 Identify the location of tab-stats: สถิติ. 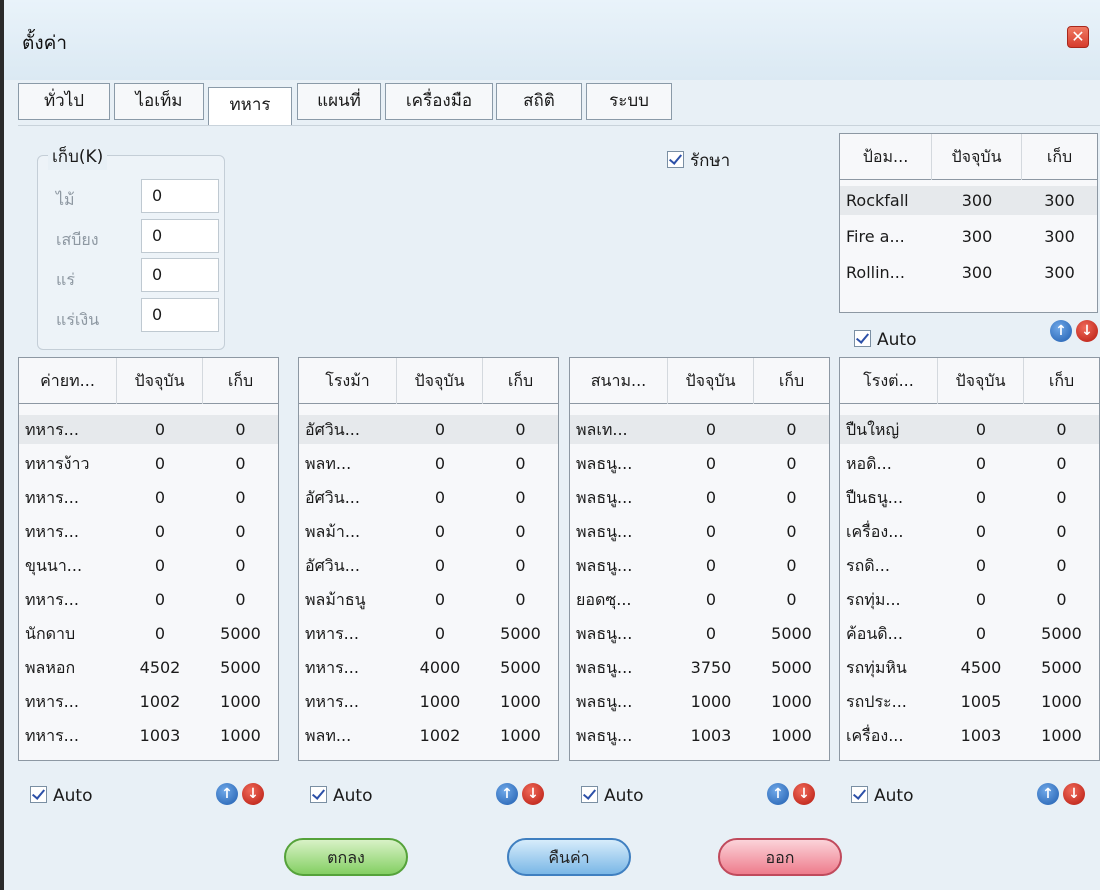
(539, 101).